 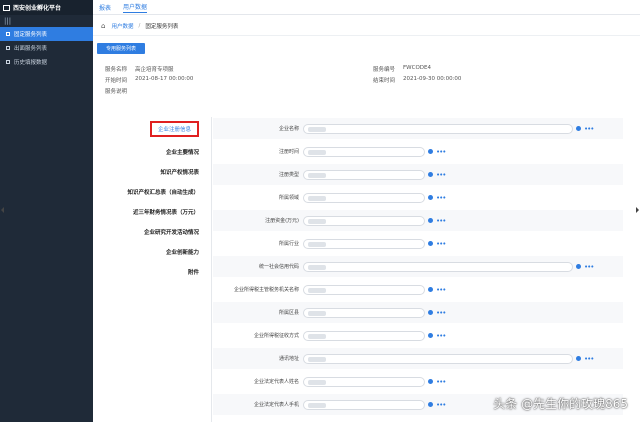 I want to click on breadcrumb-current: 固定服务列表, so click(x=162, y=26).